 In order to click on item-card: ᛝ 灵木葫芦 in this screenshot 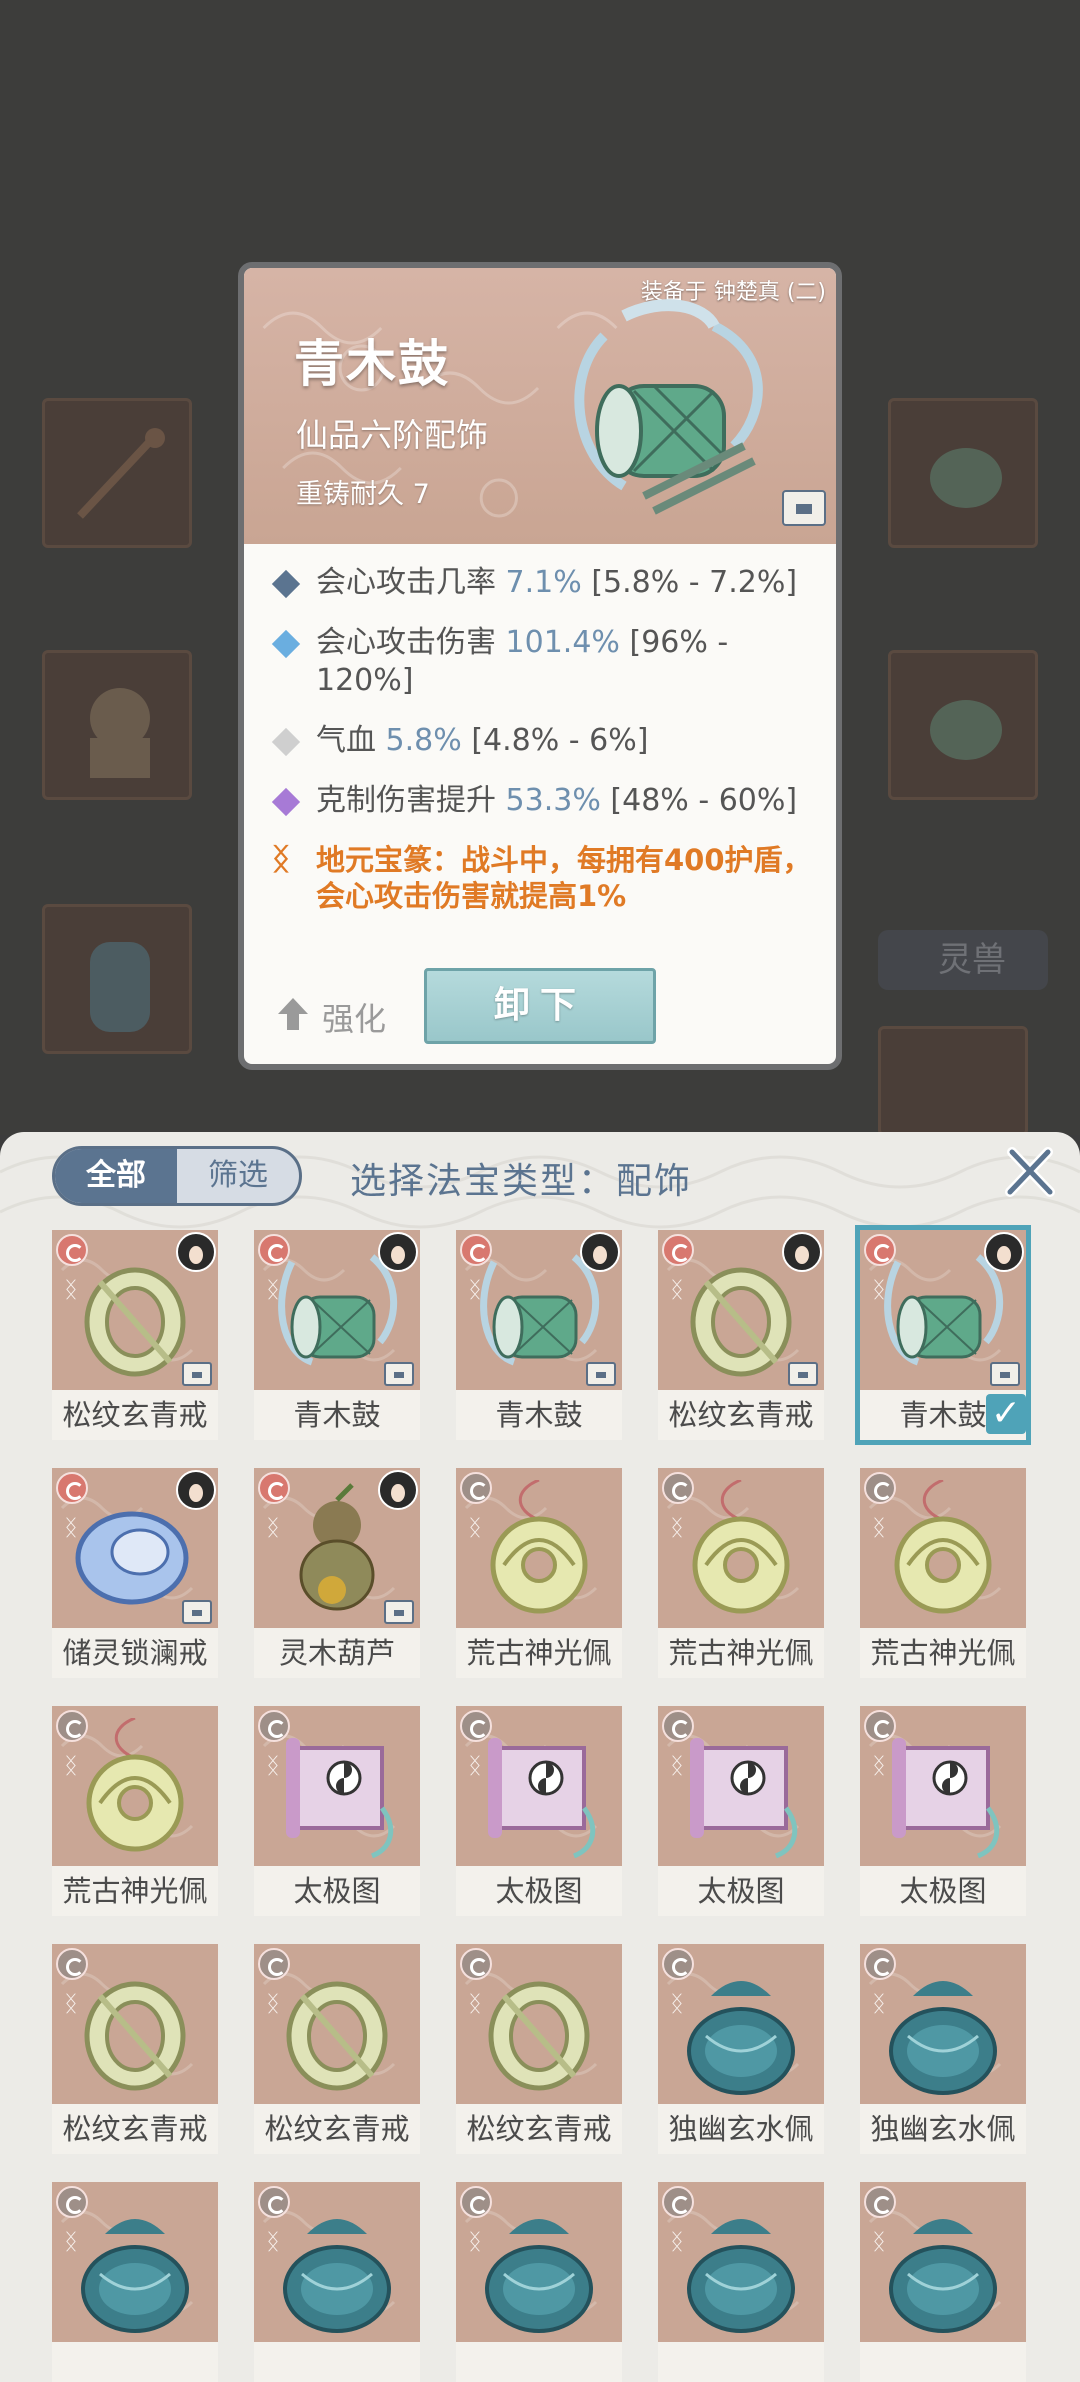, I will do `click(337, 1573)`.